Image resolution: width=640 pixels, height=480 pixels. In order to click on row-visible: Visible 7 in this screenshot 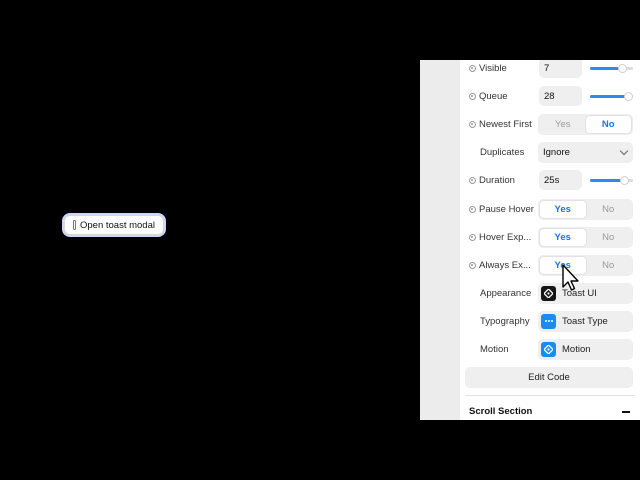, I will do `click(550, 70)`.